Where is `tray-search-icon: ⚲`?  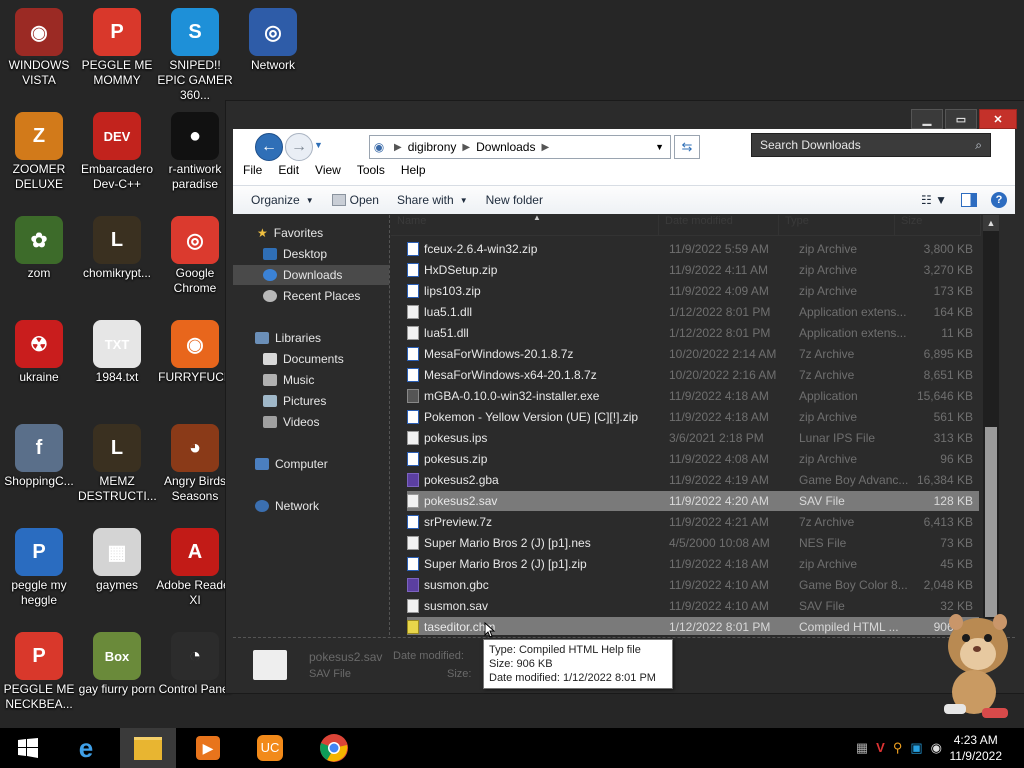 tray-search-icon: ⚲ is located at coordinates (898, 748).